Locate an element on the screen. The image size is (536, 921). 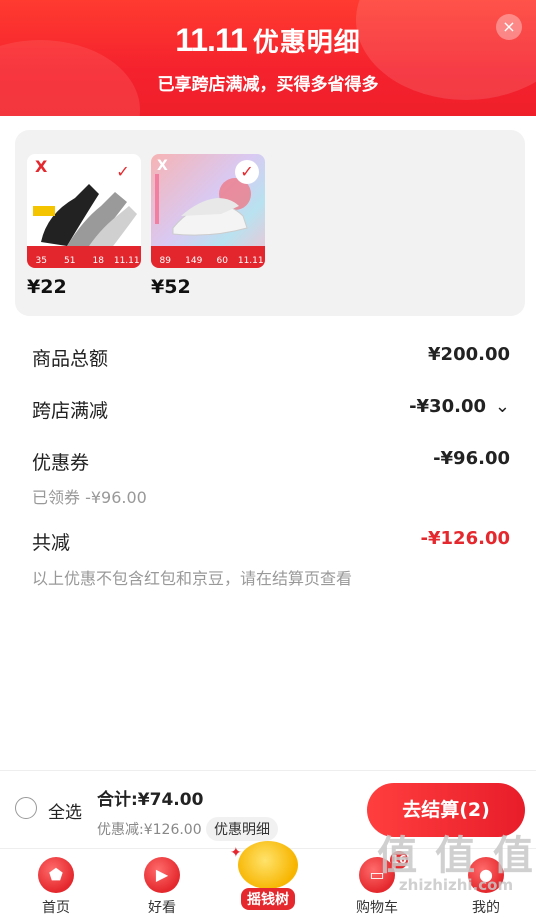
total-reduce-value: -¥126.00 is located at coordinates (465, 538).